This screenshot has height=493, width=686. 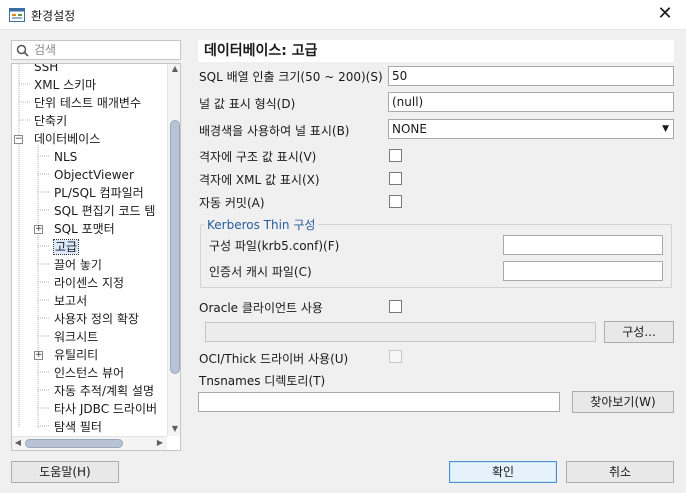 What do you see at coordinates (665, 129) in the screenshot?
I see `chevron-down-icon: ▼` at bounding box center [665, 129].